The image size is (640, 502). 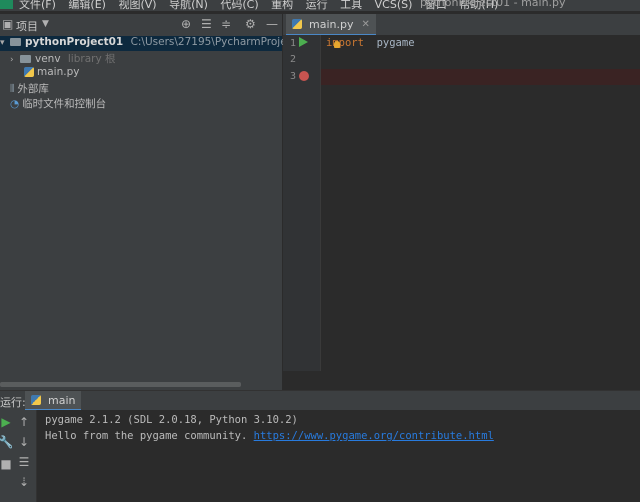 I want to click on menu-navigate: 导航(N), so click(x=188, y=5).